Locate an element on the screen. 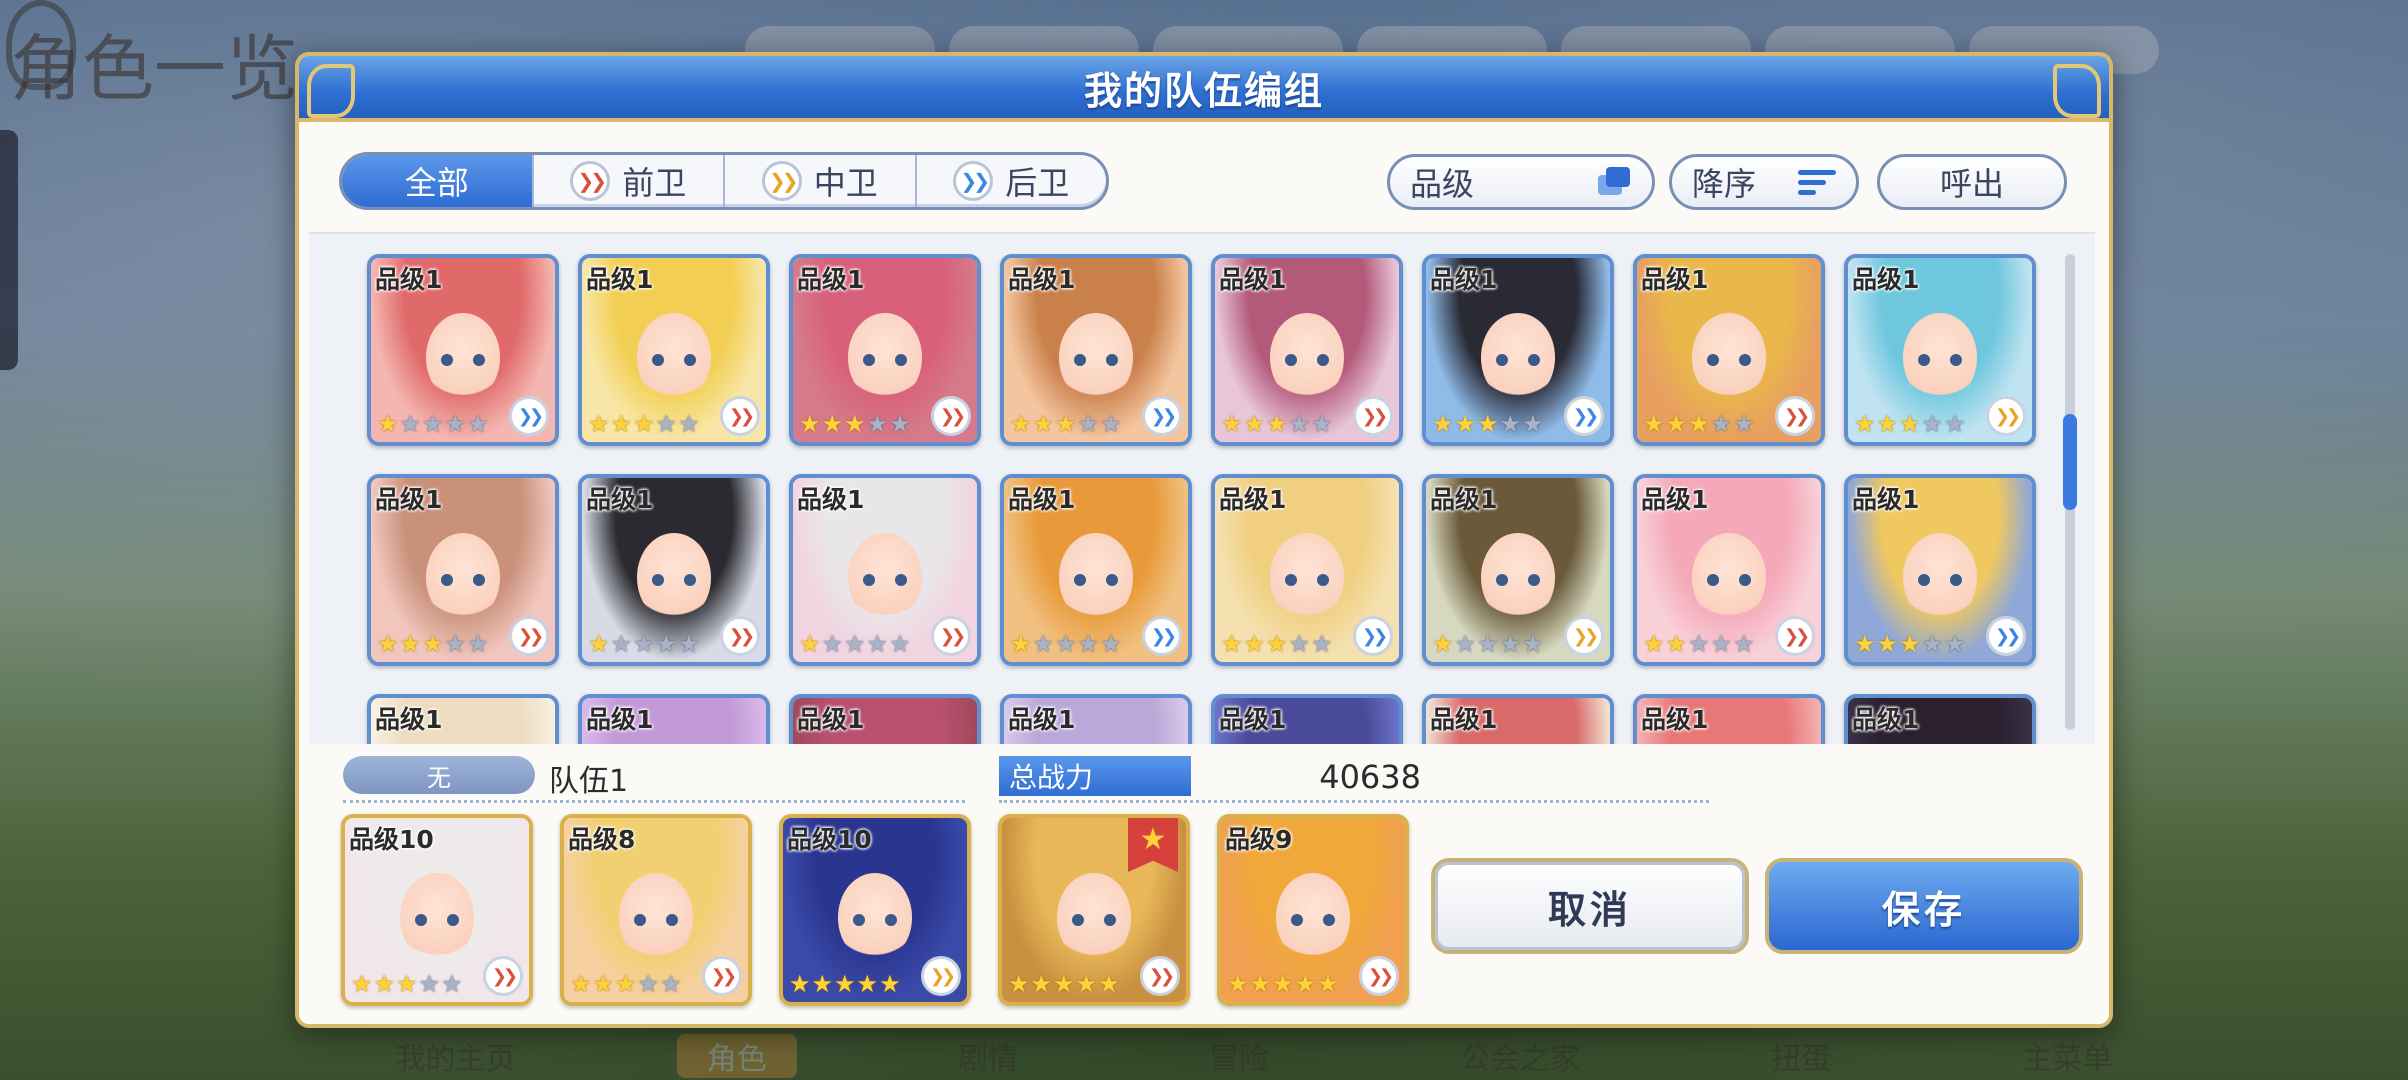  sort-order-button: 降序 is located at coordinates (1764, 182).